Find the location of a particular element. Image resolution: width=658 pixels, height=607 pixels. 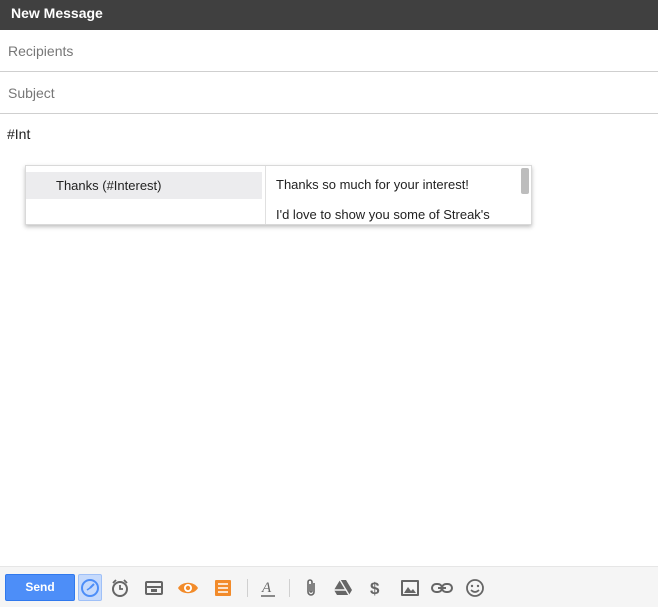

send-button: Send is located at coordinates (40, 587).